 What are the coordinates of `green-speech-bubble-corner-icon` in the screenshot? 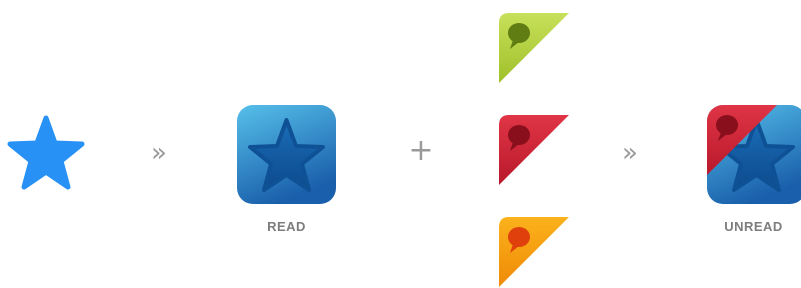 It's located at (534, 48).